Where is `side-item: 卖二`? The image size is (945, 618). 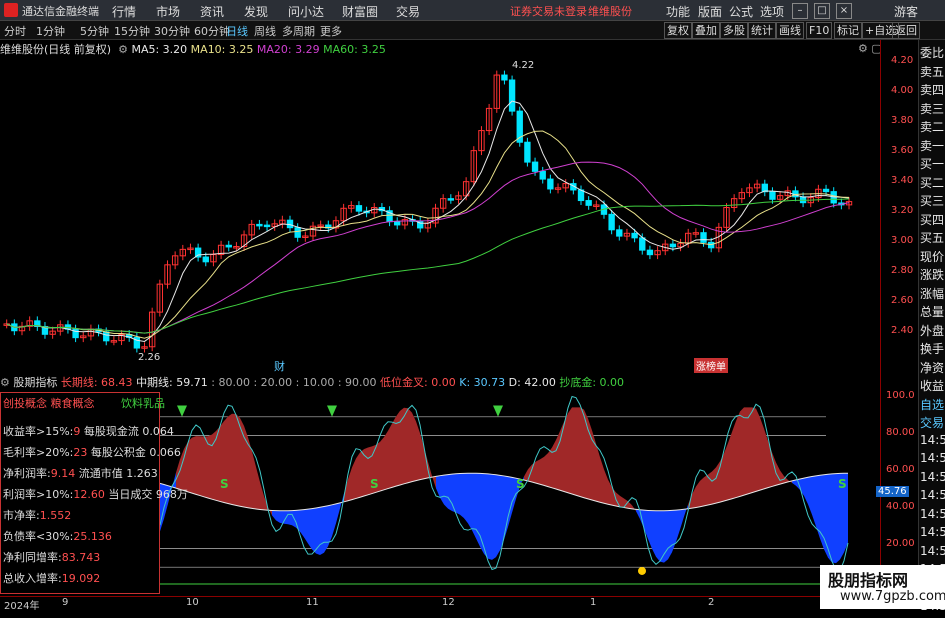 side-item: 卖二 is located at coordinates (932, 127).